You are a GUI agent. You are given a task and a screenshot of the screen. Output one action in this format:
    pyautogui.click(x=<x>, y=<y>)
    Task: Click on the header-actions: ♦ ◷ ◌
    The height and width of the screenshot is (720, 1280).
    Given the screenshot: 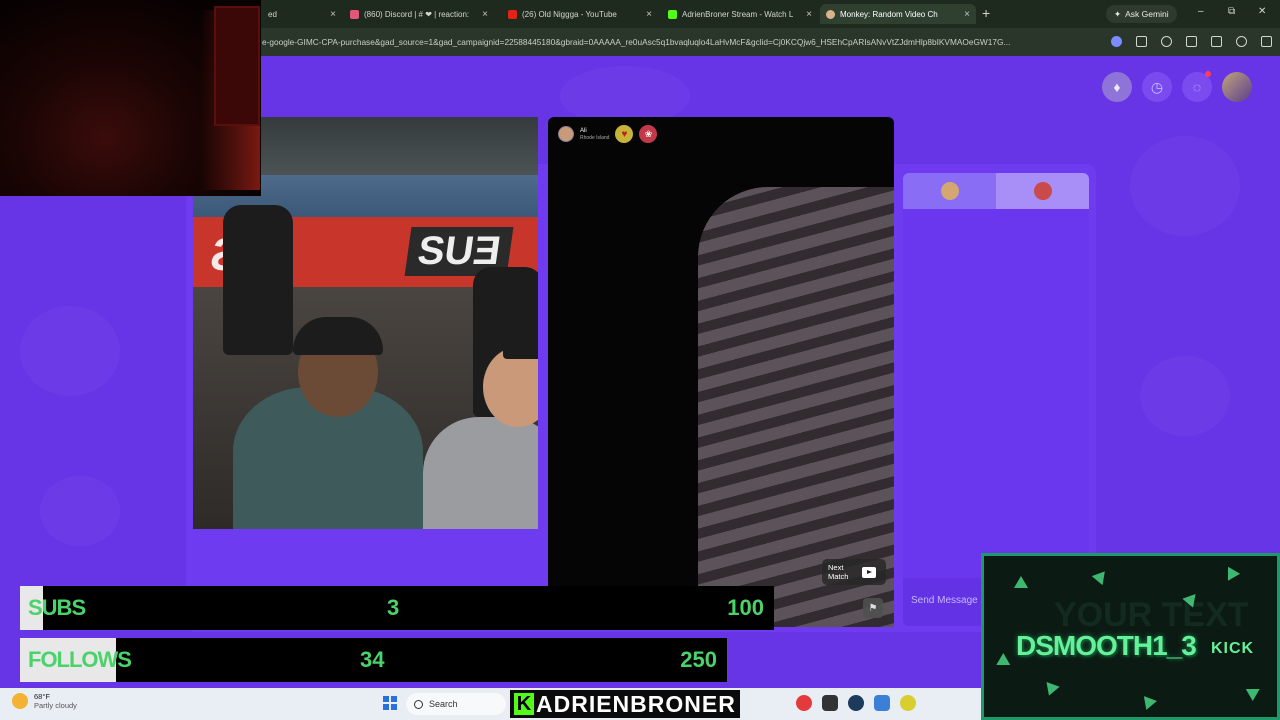 What is the action you would take?
    pyautogui.click(x=1177, y=86)
    